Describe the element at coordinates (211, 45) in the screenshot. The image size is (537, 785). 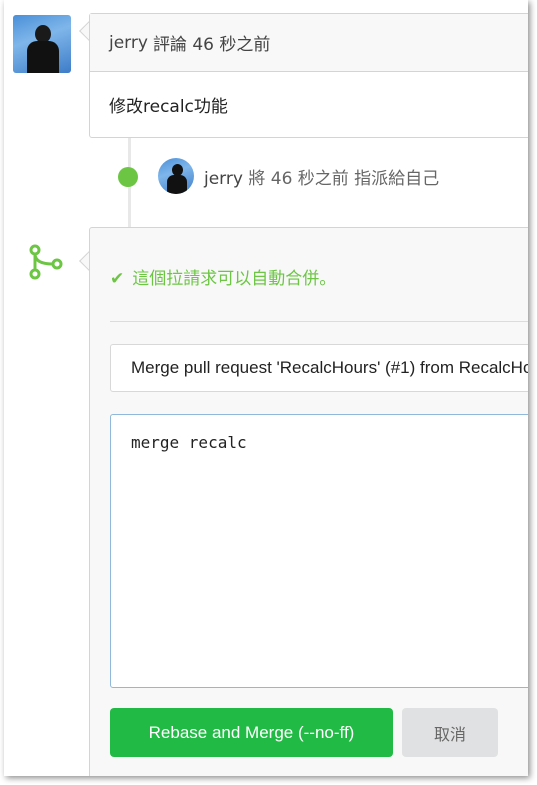
I see `comment-meta: 評論 46 秒之前` at that location.